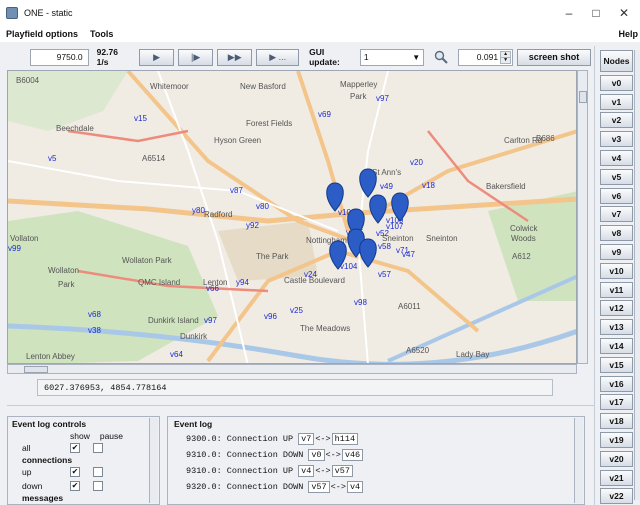 The width and height of the screenshot is (640, 505). What do you see at coordinates (42, 34) in the screenshot?
I see `menu-playfield-options: Playfield options` at bounding box center [42, 34].